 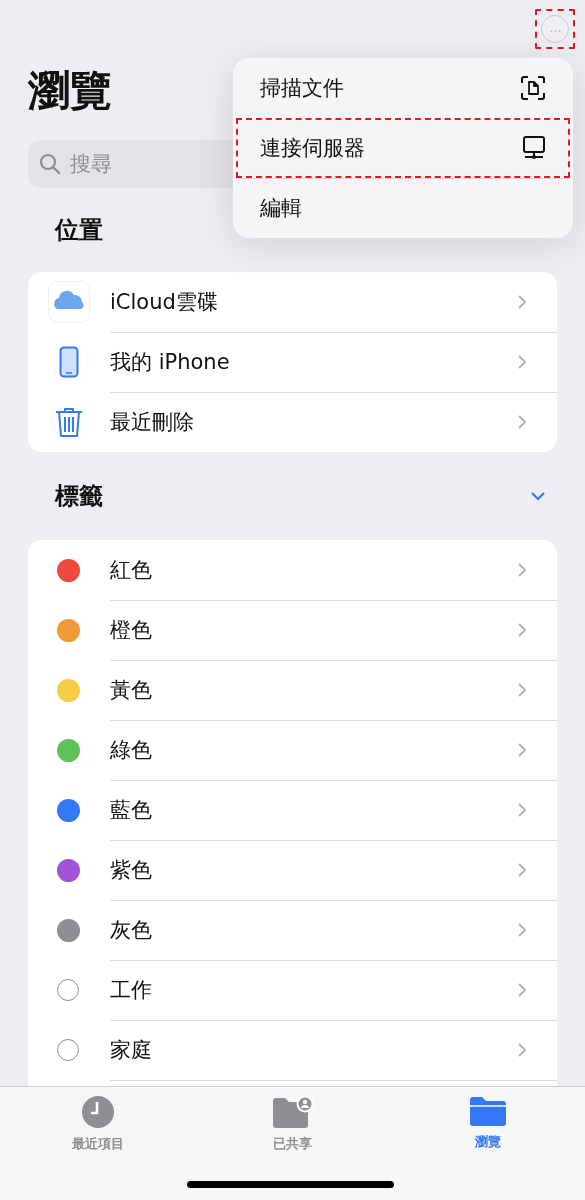 What do you see at coordinates (292, 302) in the screenshot?
I see `location-item: iCloud雲碟` at bounding box center [292, 302].